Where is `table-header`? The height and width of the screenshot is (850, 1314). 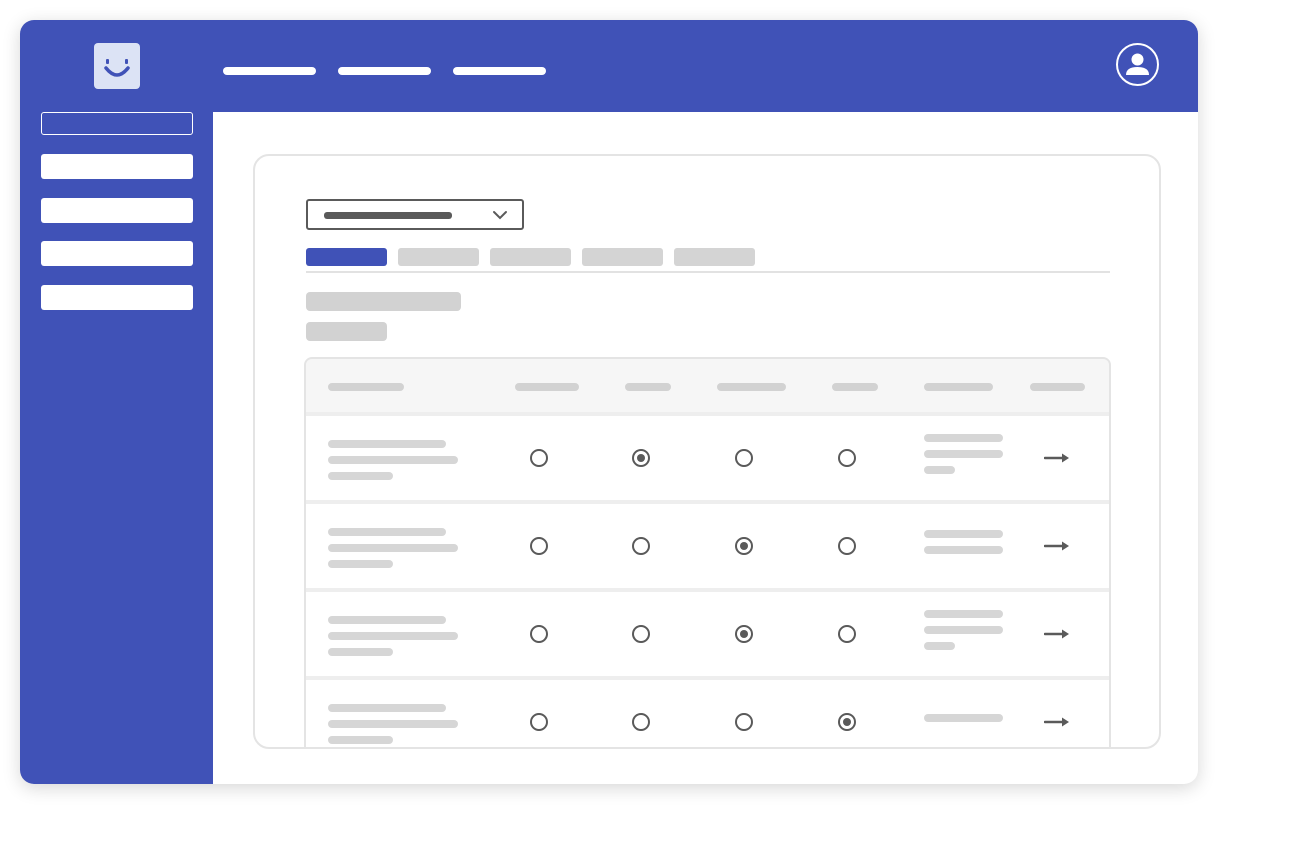
table-header is located at coordinates (707, 385).